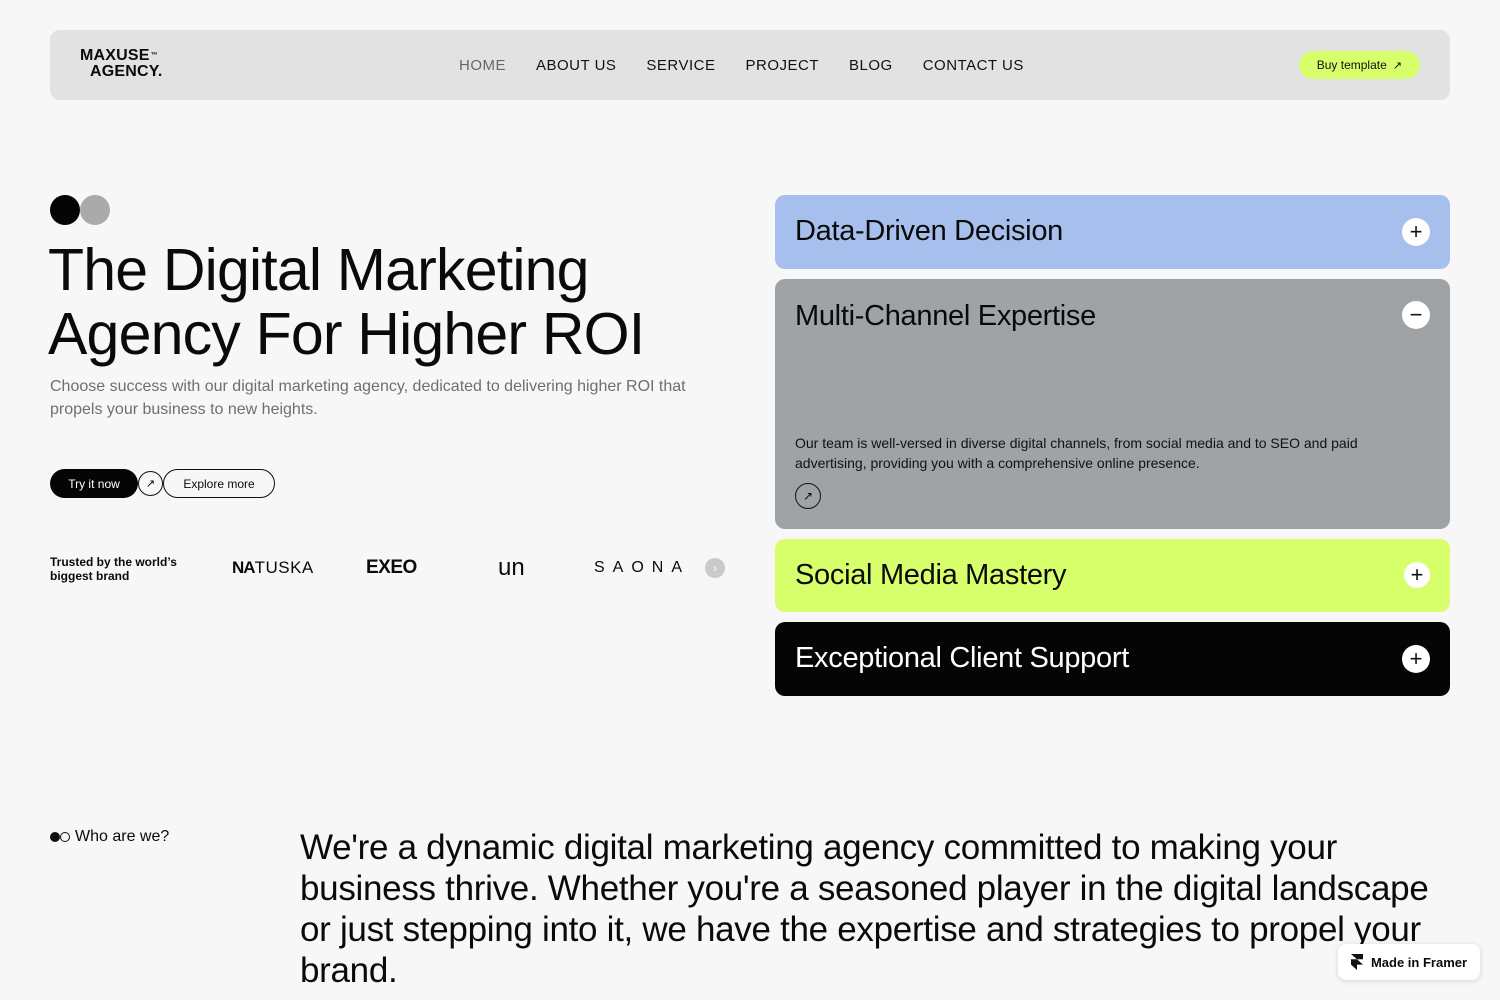 The image size is (1500, 1000). What do you see at coordinates (94, 483) in the screenshot?
I see `try-it-now-button: Try it now` at bounding box center [94, 483].